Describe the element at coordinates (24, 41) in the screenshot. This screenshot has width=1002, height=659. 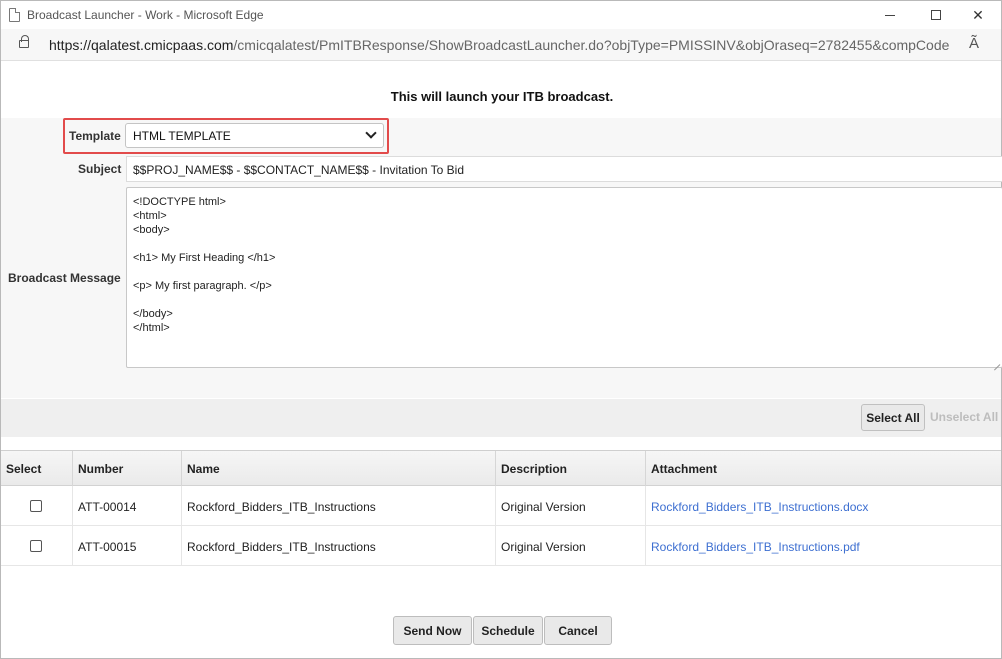
I see `lock-icon` at that location.